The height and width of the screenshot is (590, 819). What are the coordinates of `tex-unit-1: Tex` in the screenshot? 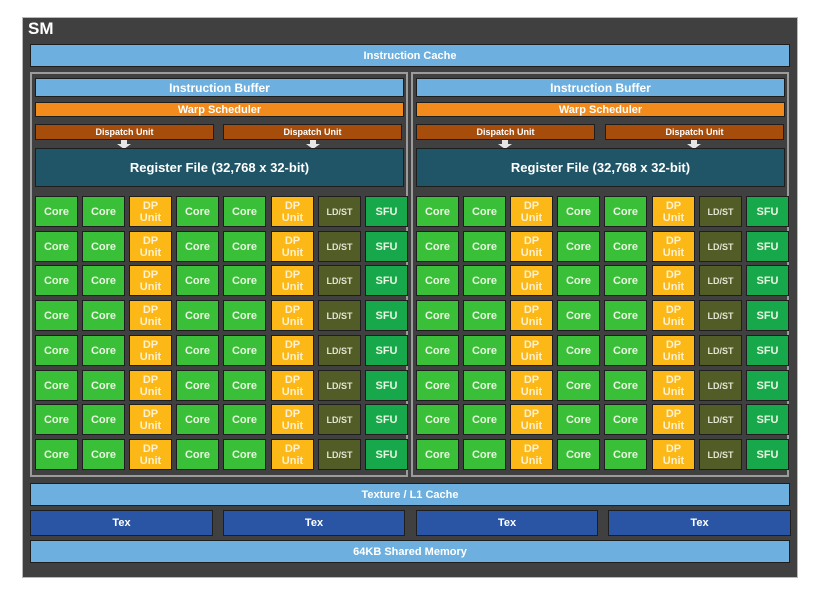 It's located at (121, 523).